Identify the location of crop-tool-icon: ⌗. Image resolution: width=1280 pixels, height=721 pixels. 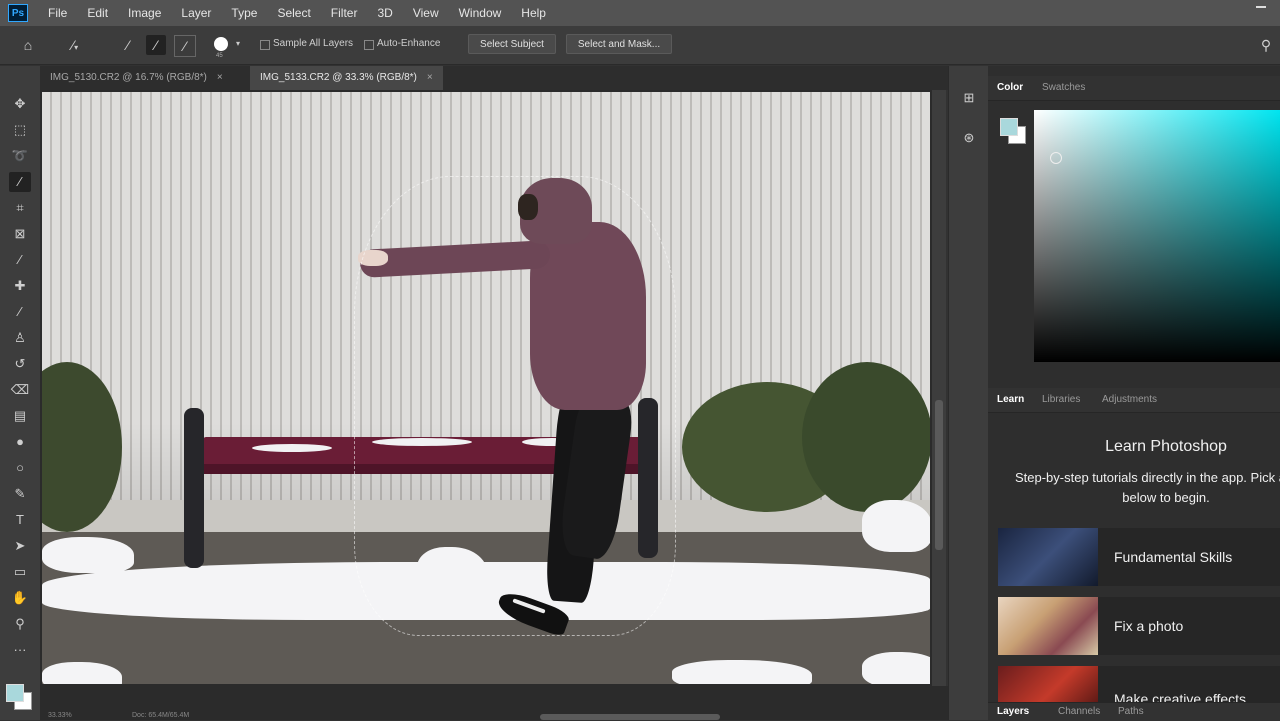
(20, 208).